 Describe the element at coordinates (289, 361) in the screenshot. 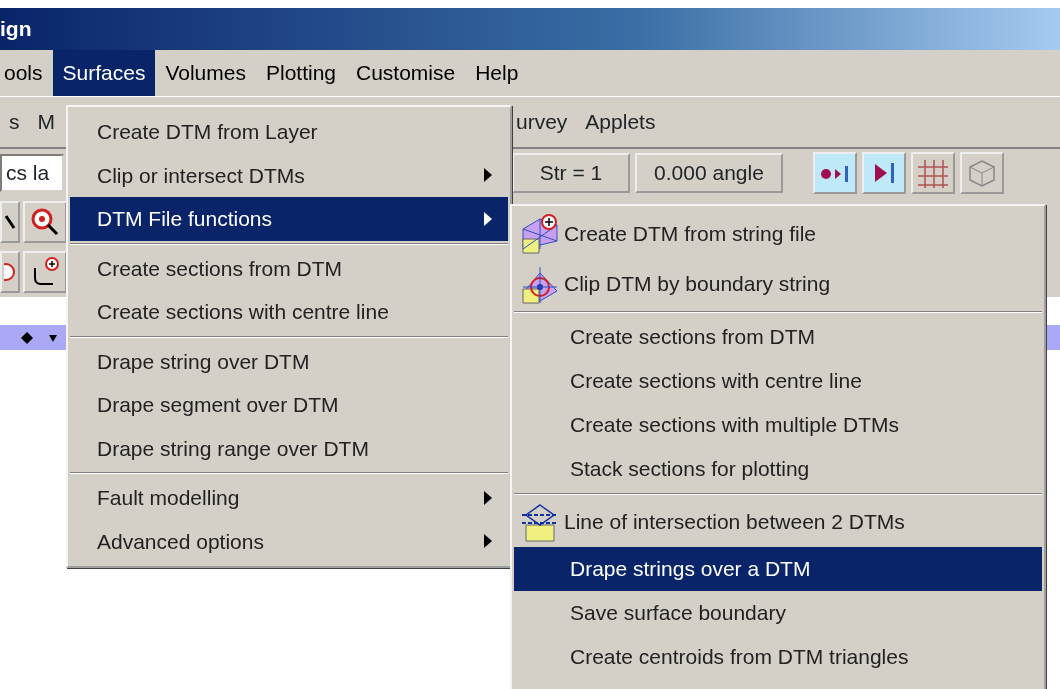

I see `menu-item: Drape string over DTM` at that location.